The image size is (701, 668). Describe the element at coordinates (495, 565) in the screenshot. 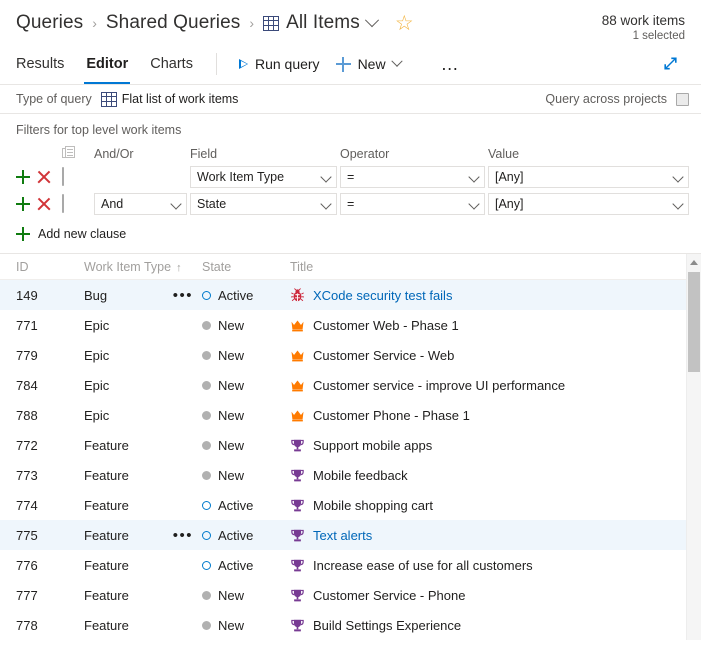

I see `row-cell-title: Increase ease of use for all customers` at that location.